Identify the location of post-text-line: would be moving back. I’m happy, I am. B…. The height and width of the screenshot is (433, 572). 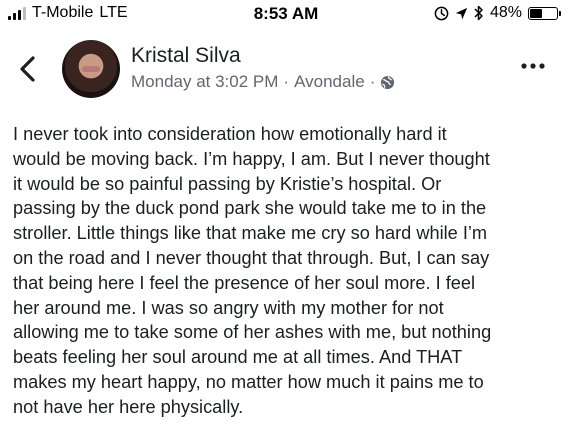
(251, 158).